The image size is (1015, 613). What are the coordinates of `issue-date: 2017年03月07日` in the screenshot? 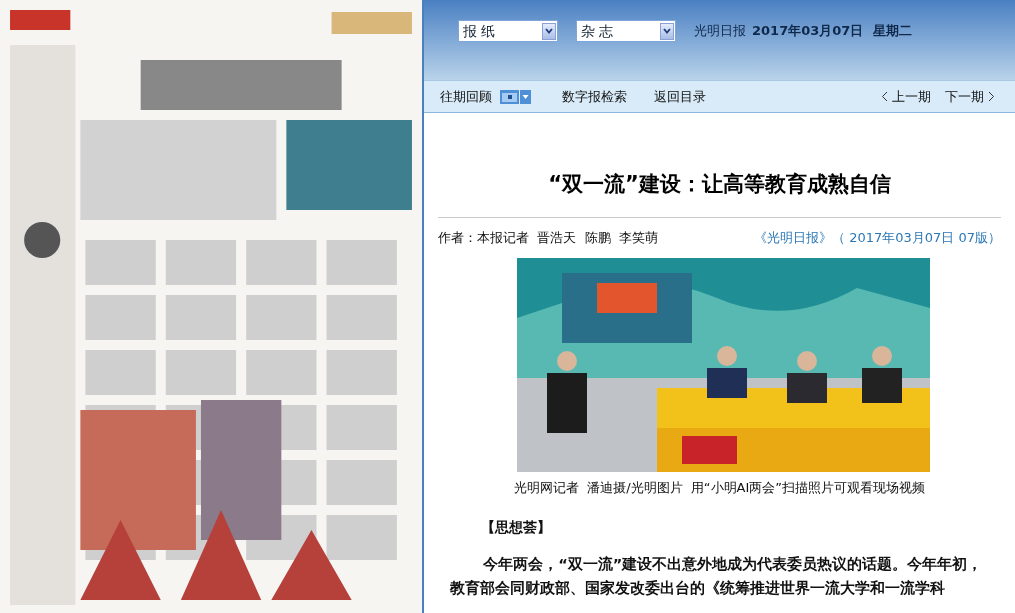 It's located at (808, 31).